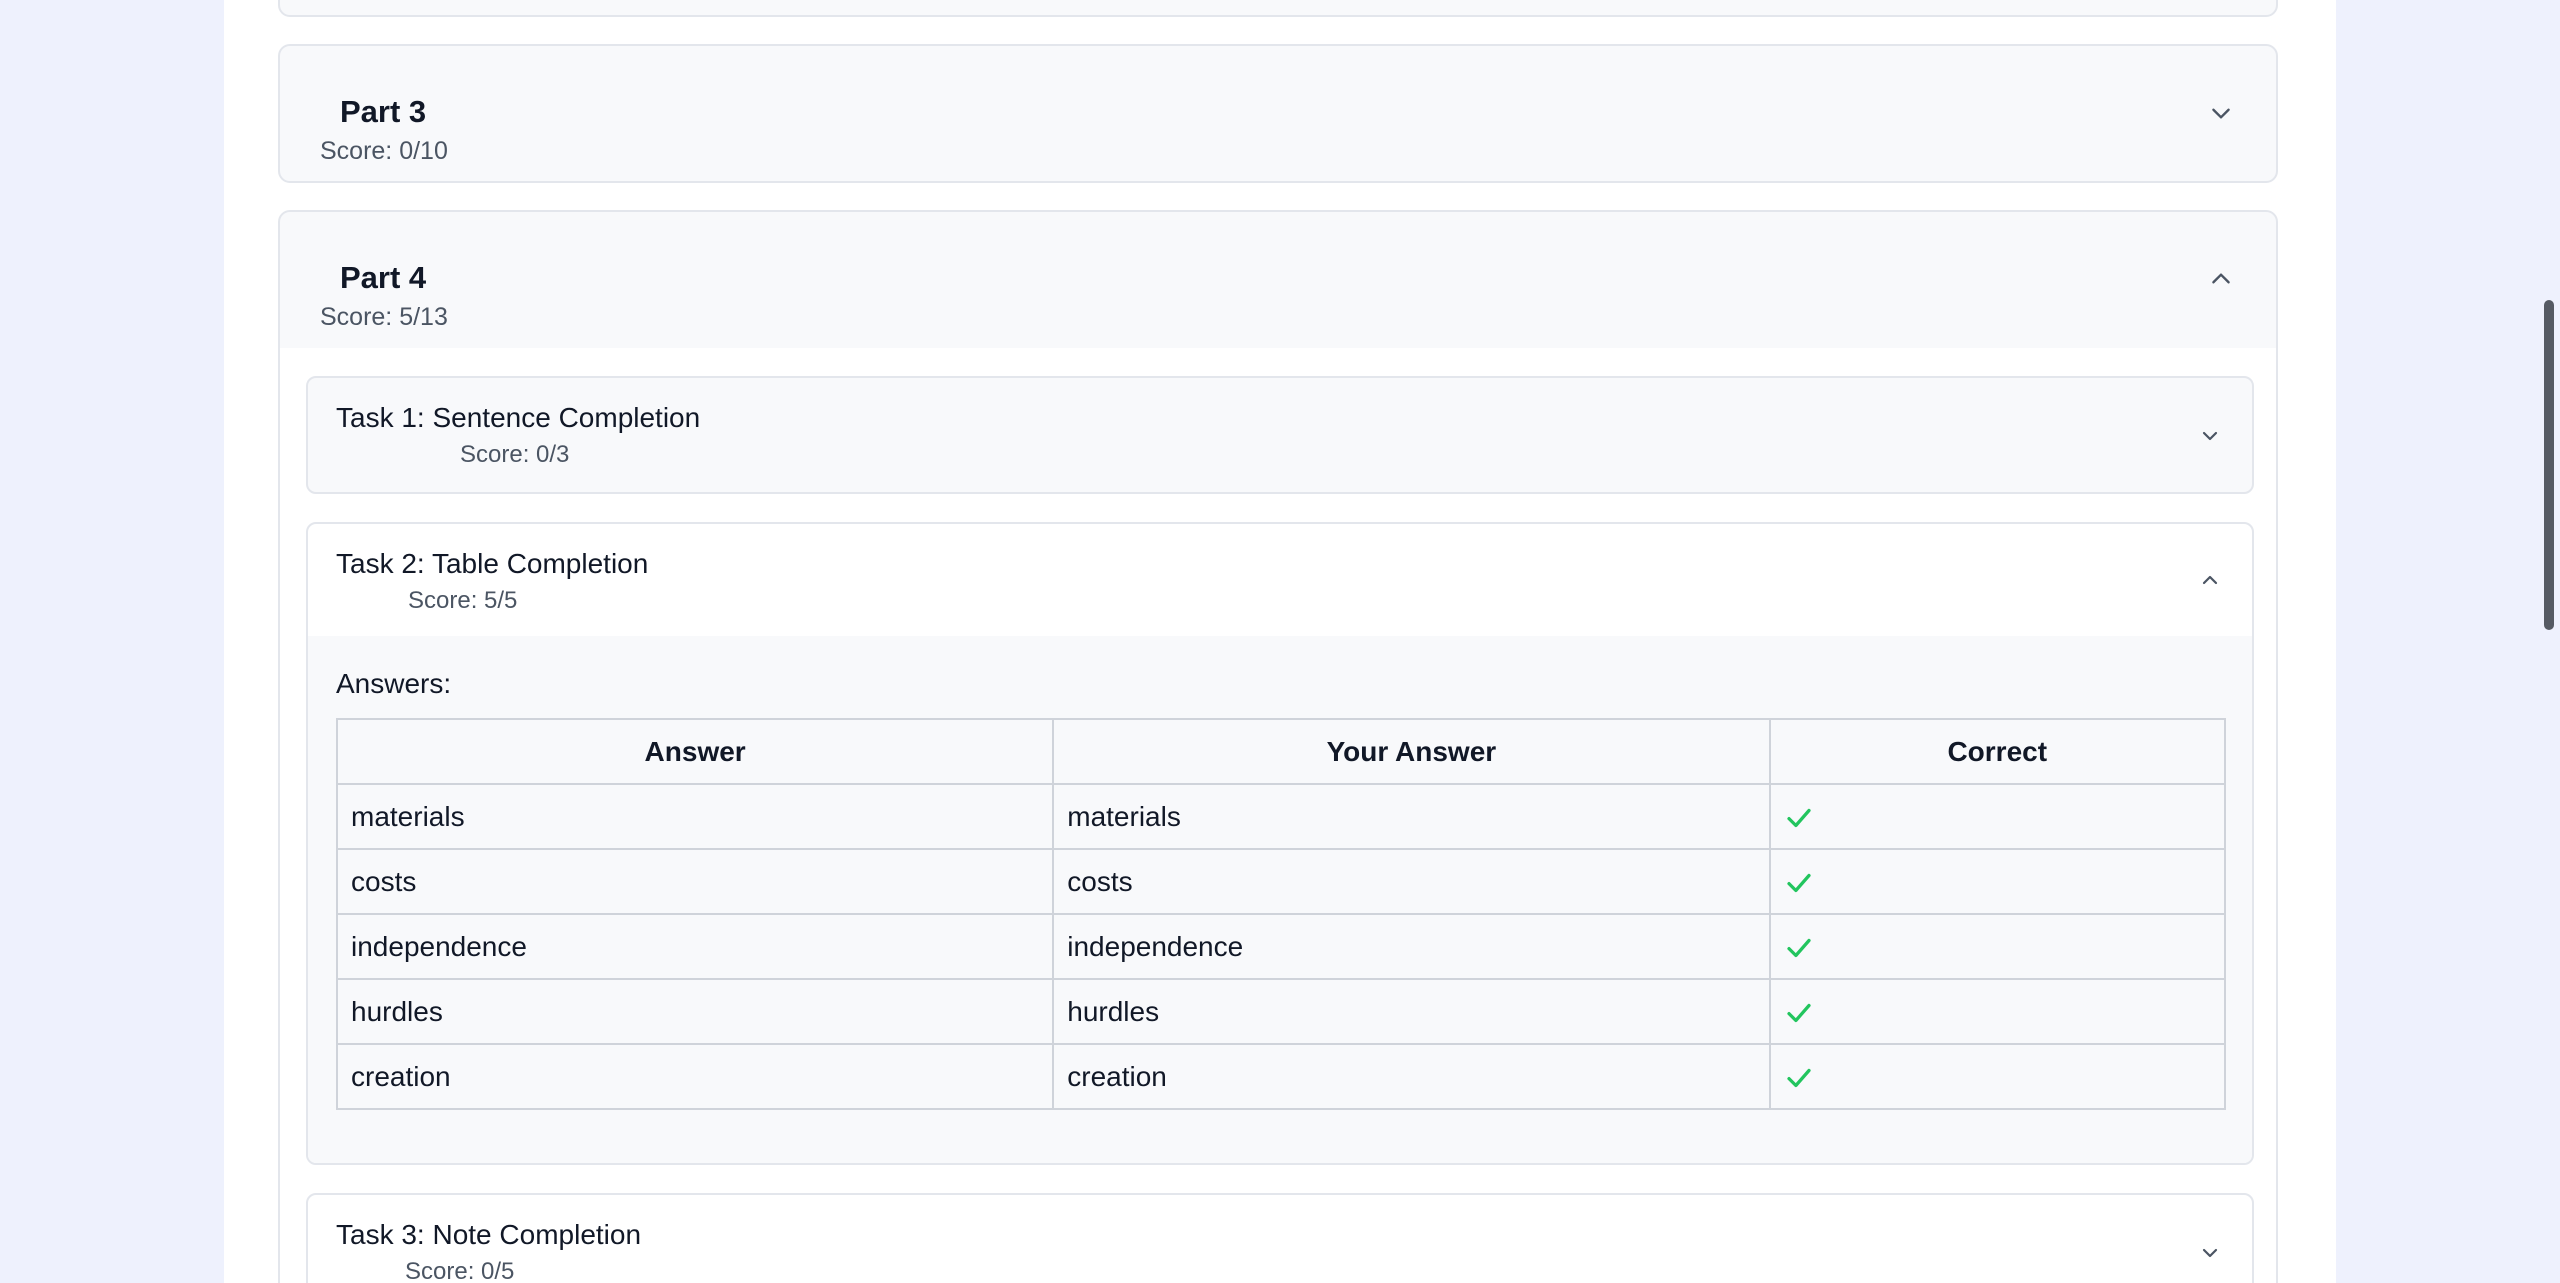 The width and height of the screenshot is (2560, 1283). Describe the element at coordinates (1411, 1076) in the screenshot. I see `your-answer-cell: creation` at that location.